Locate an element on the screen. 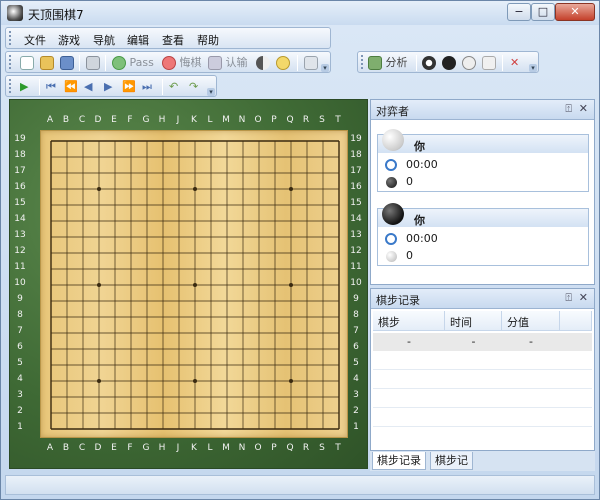  stones-icon is located at coordinates (429, 63).